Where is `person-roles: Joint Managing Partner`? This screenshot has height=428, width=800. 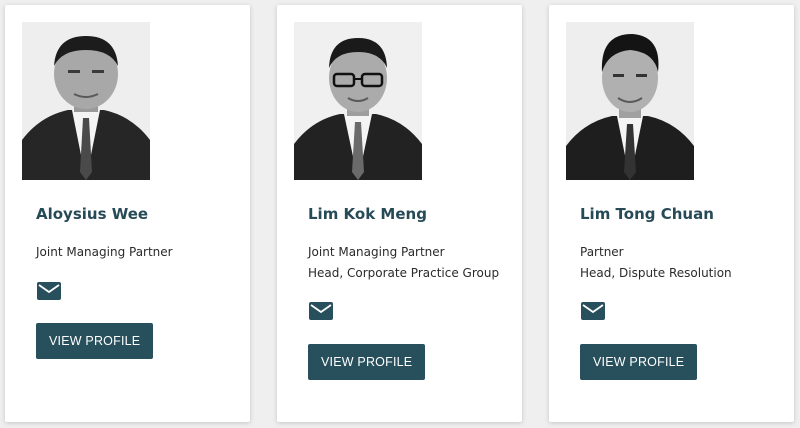 person-roles: Joint Managing Partner is located at coordinates (104, 252).